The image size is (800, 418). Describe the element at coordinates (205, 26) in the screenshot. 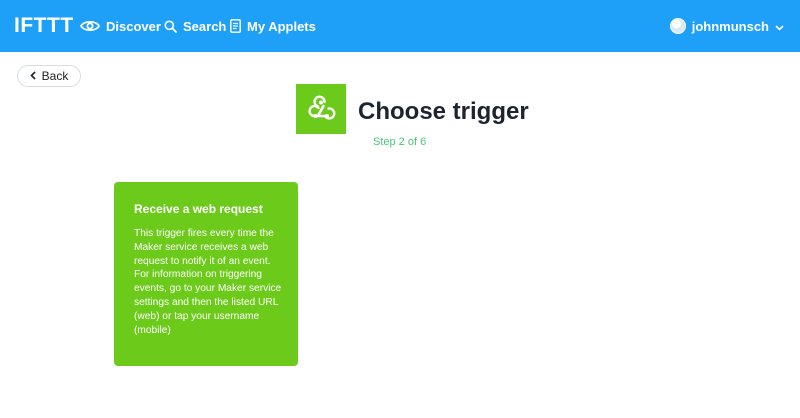

I see `nav-search-label: Search` at that location.